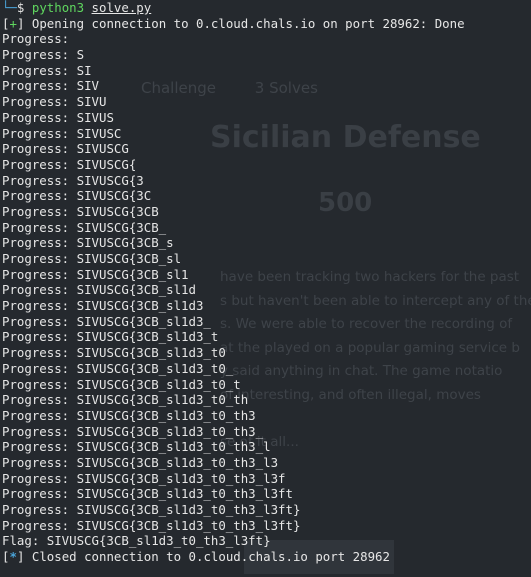  What do you see at coordinates (106, 164) in the screenshot?
I see `progress-value: SIVUSCG{` at bounding box center [106, 164].